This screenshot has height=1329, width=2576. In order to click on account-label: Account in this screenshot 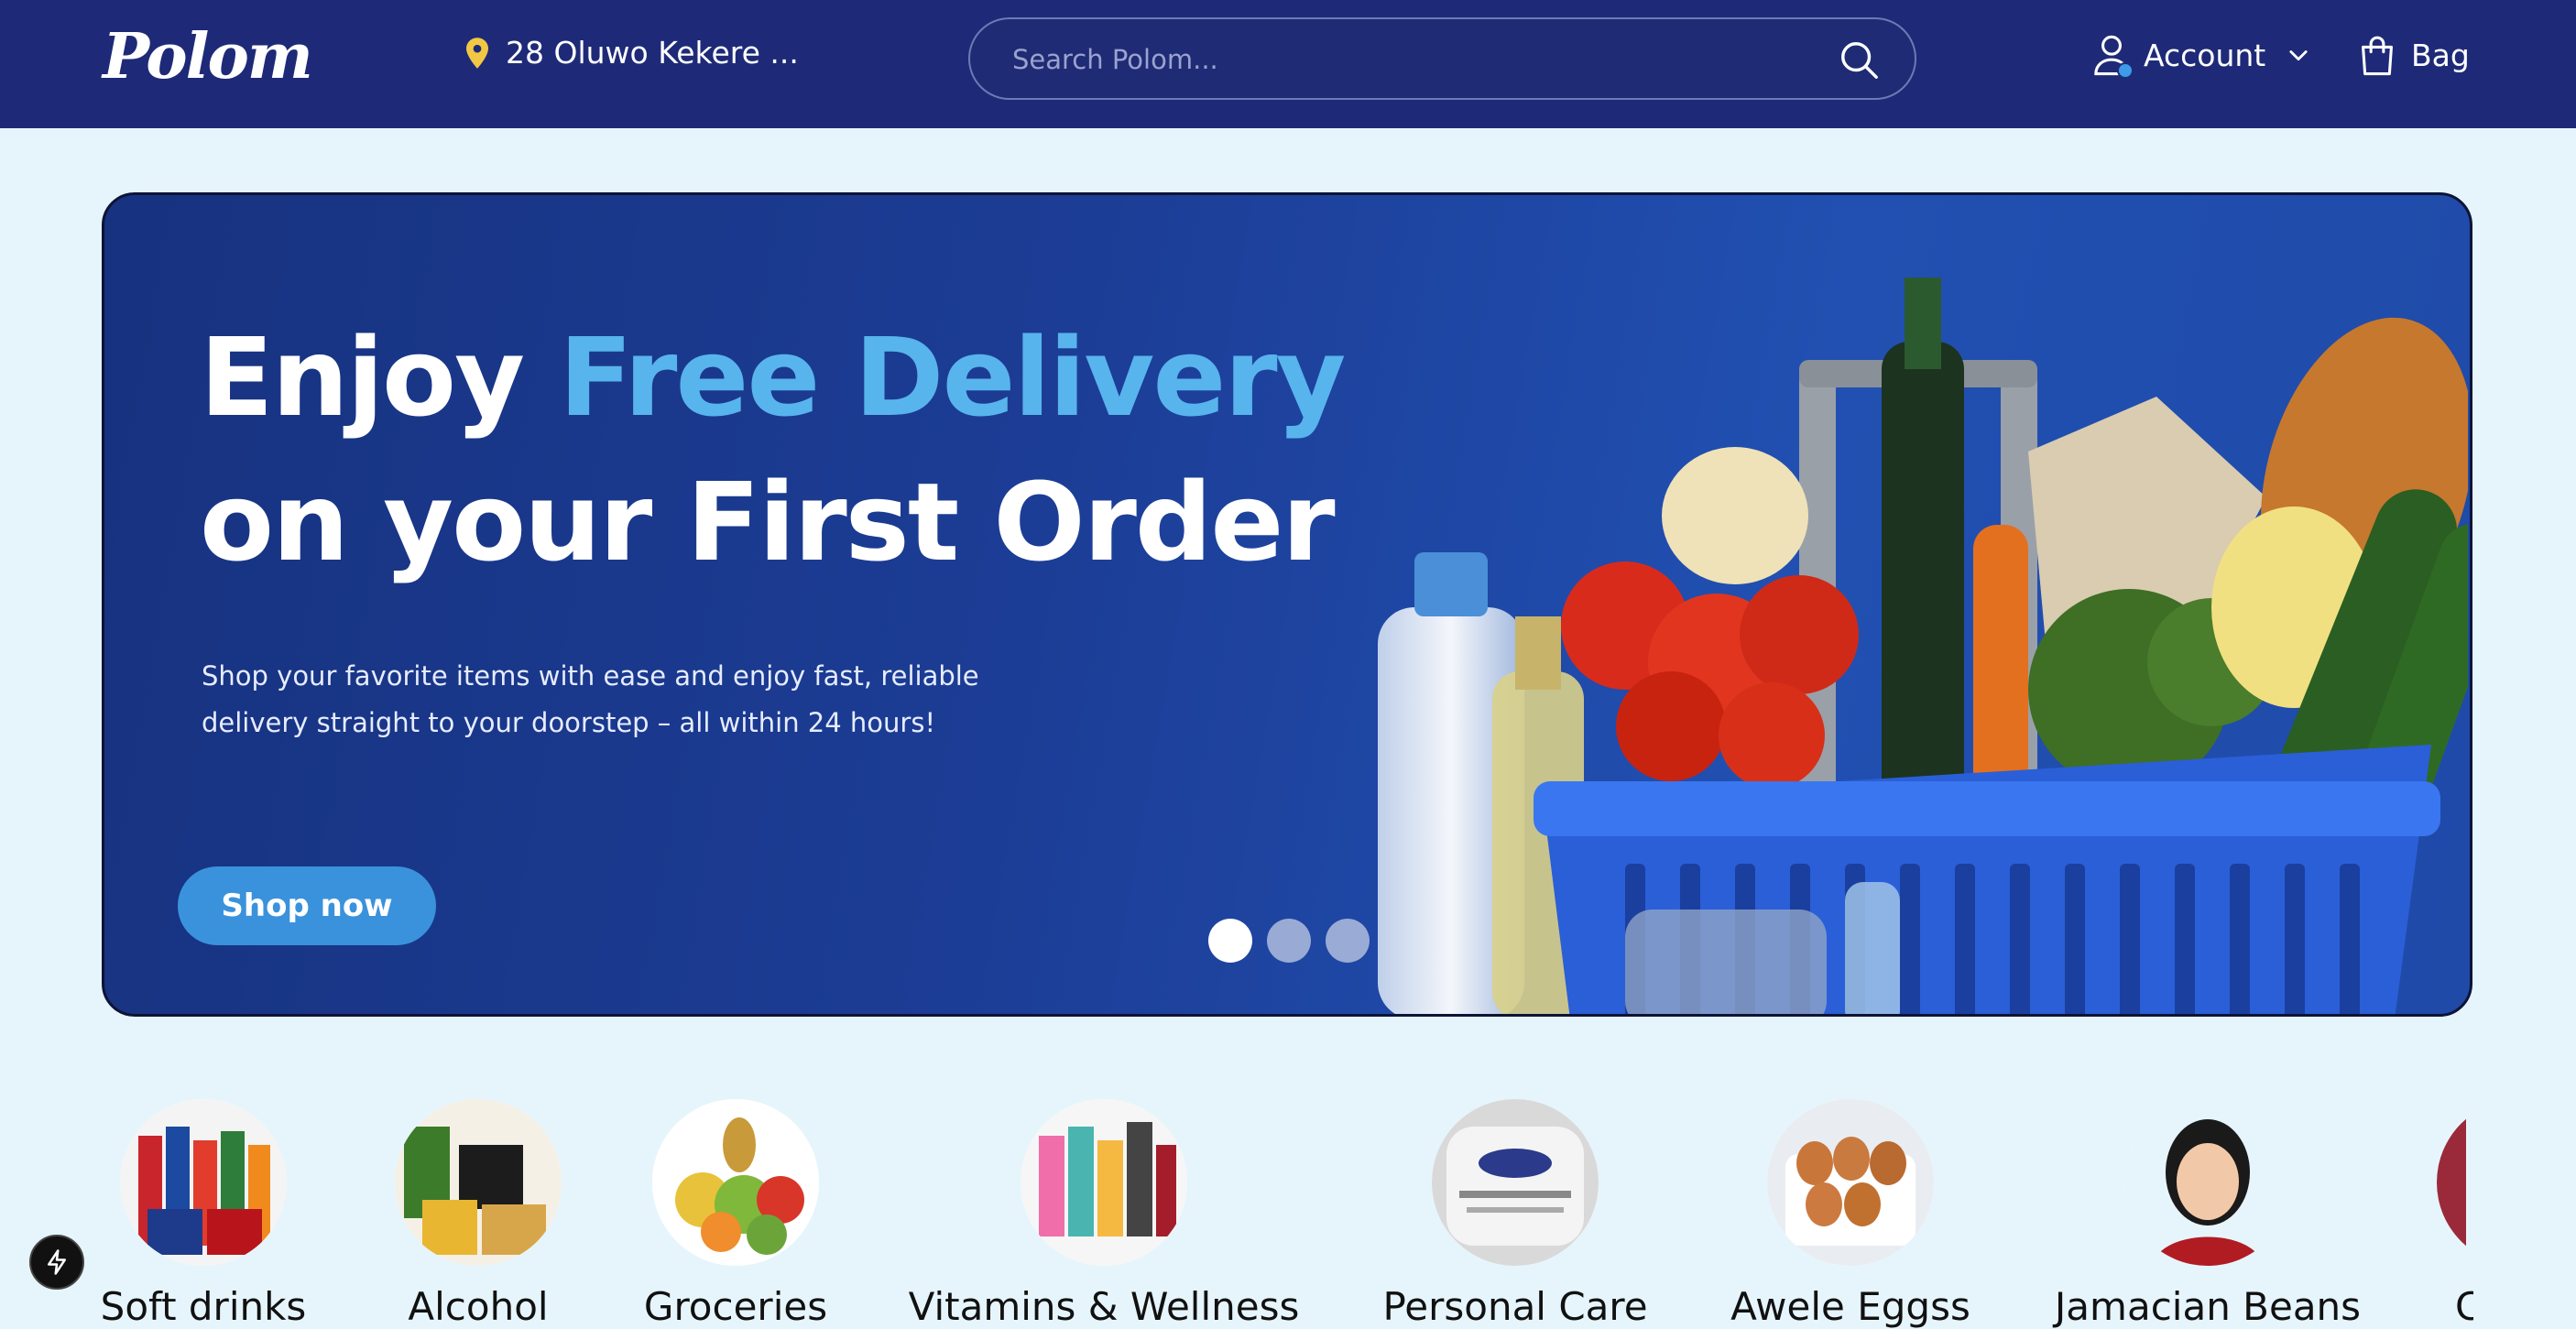, I will do `click(2205, 55)`.